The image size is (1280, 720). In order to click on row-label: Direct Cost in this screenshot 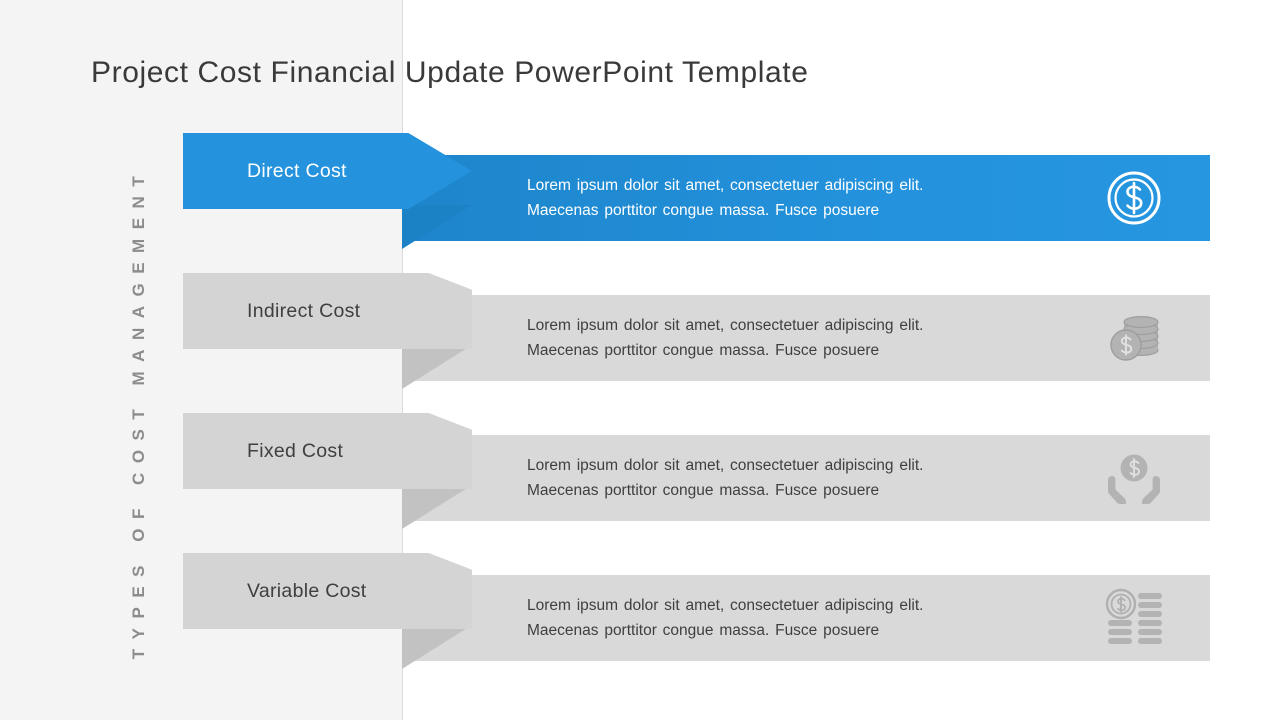, I will do `click(297, 170)`.